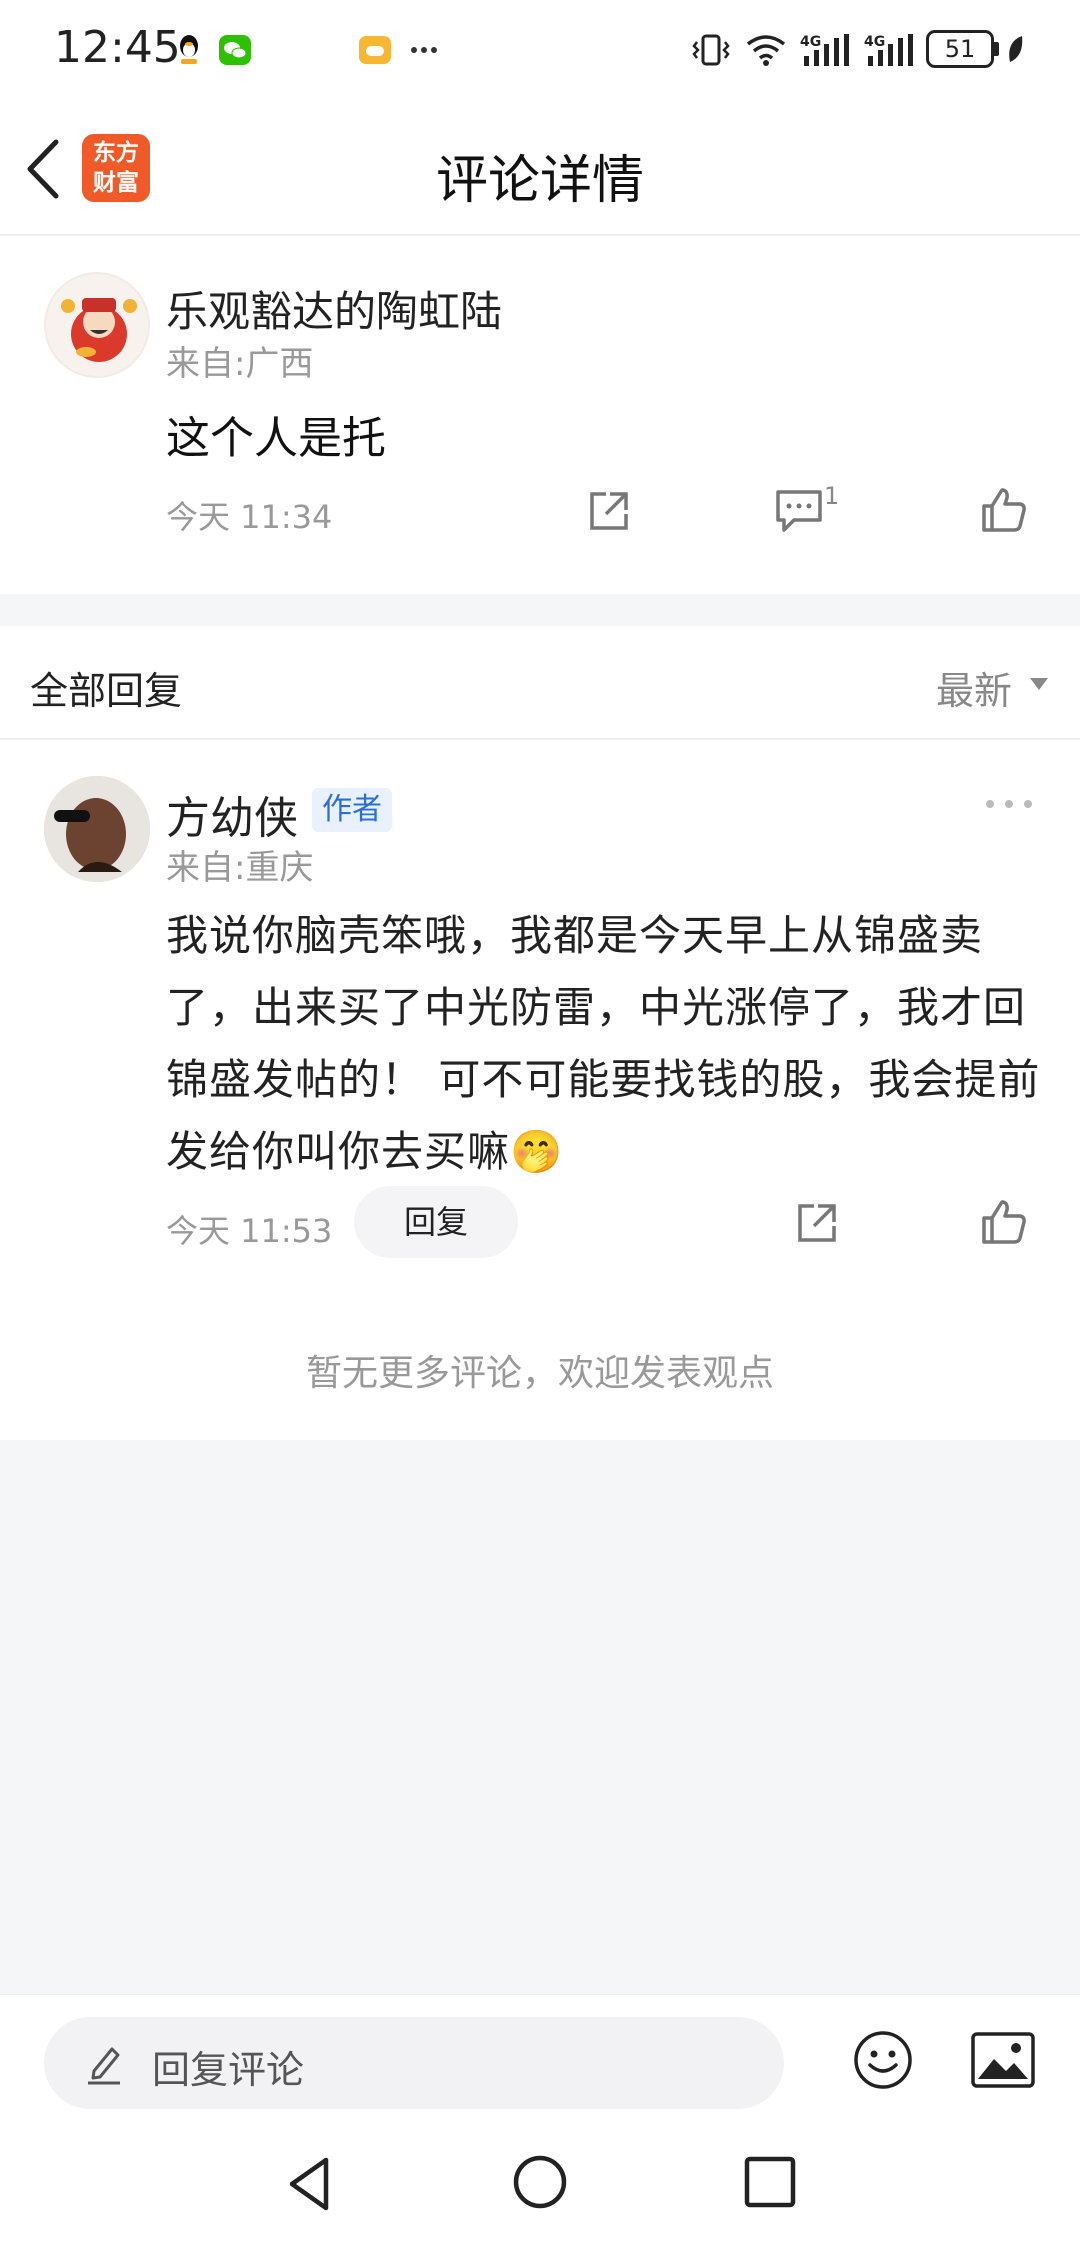 The image size is (1080, 2244). Describe the element at coordinates (1016, 49) in the screenshot. I see `leaf-icon` at that location.